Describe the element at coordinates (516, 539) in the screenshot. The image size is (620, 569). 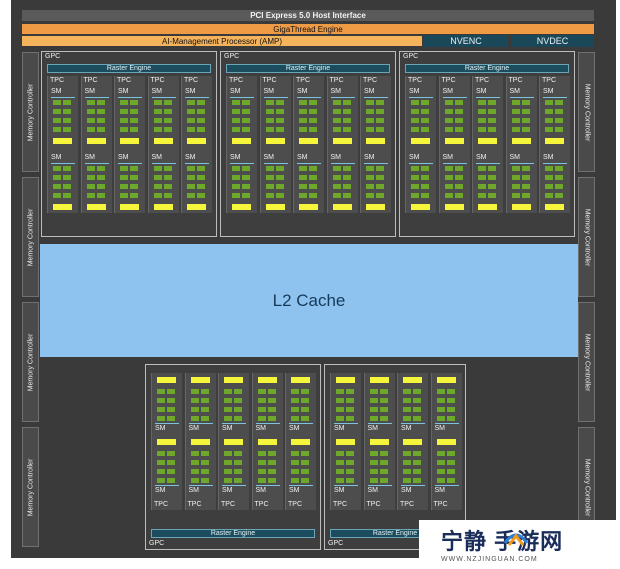
I see `watermark-logo-icon` at that location.